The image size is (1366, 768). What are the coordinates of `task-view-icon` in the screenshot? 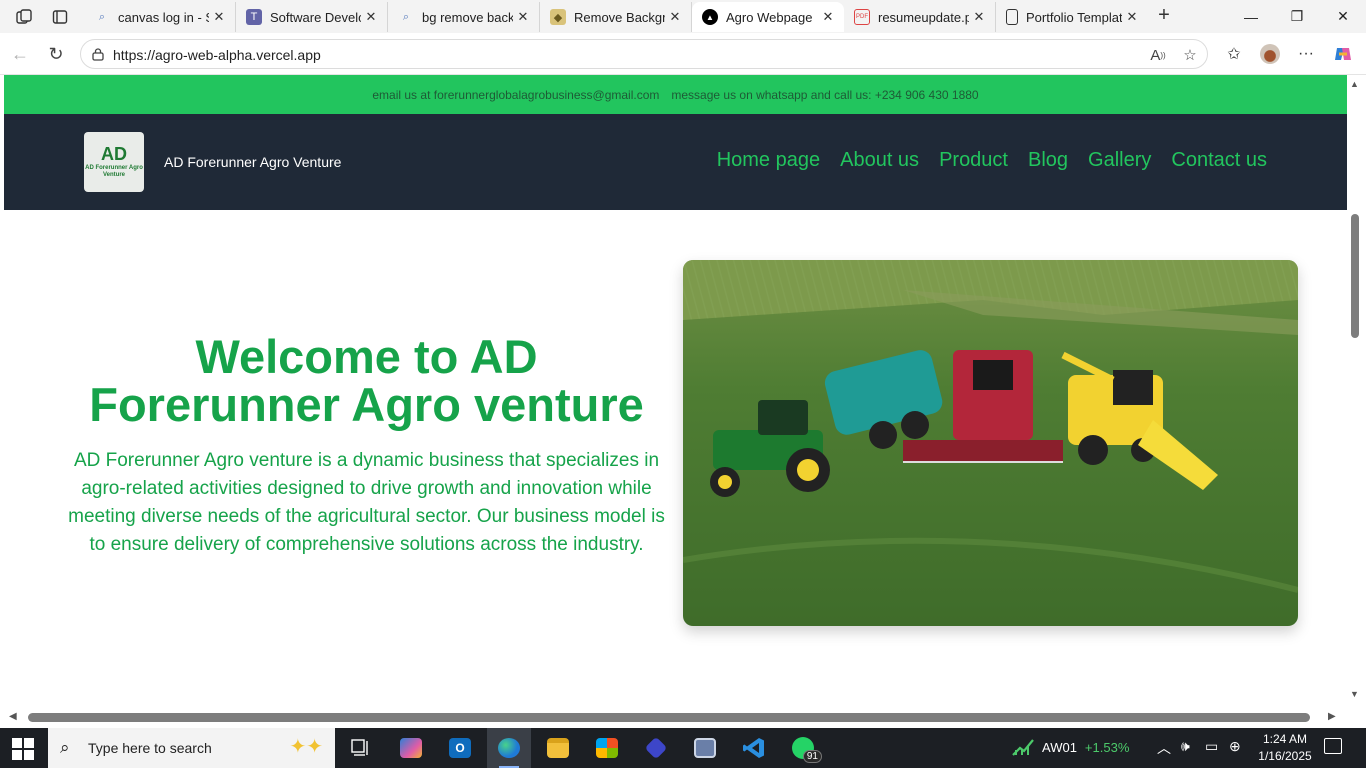 It's located at (361, 748).